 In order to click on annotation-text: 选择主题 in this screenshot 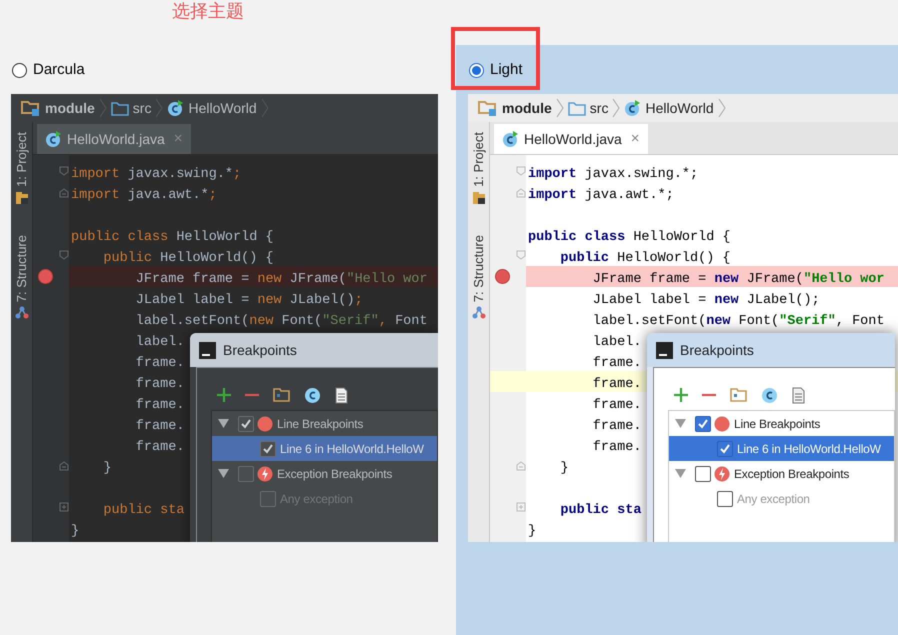, I will do `click(208, 11)`.